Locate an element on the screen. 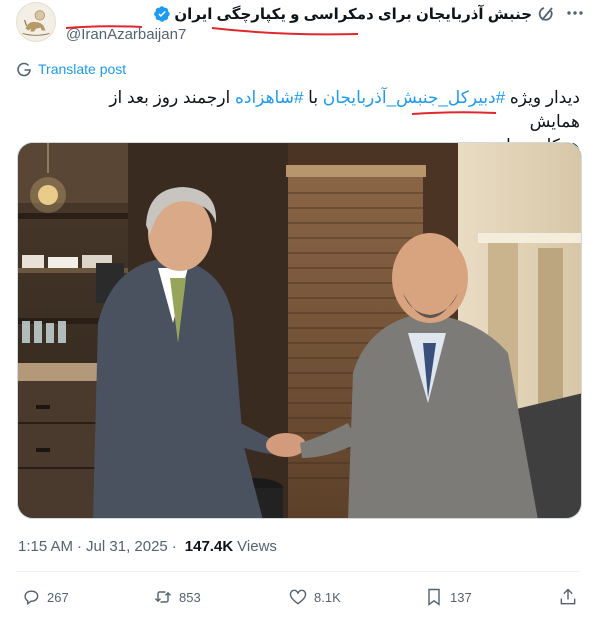  grok-icon is located at coordinates (545, 14).